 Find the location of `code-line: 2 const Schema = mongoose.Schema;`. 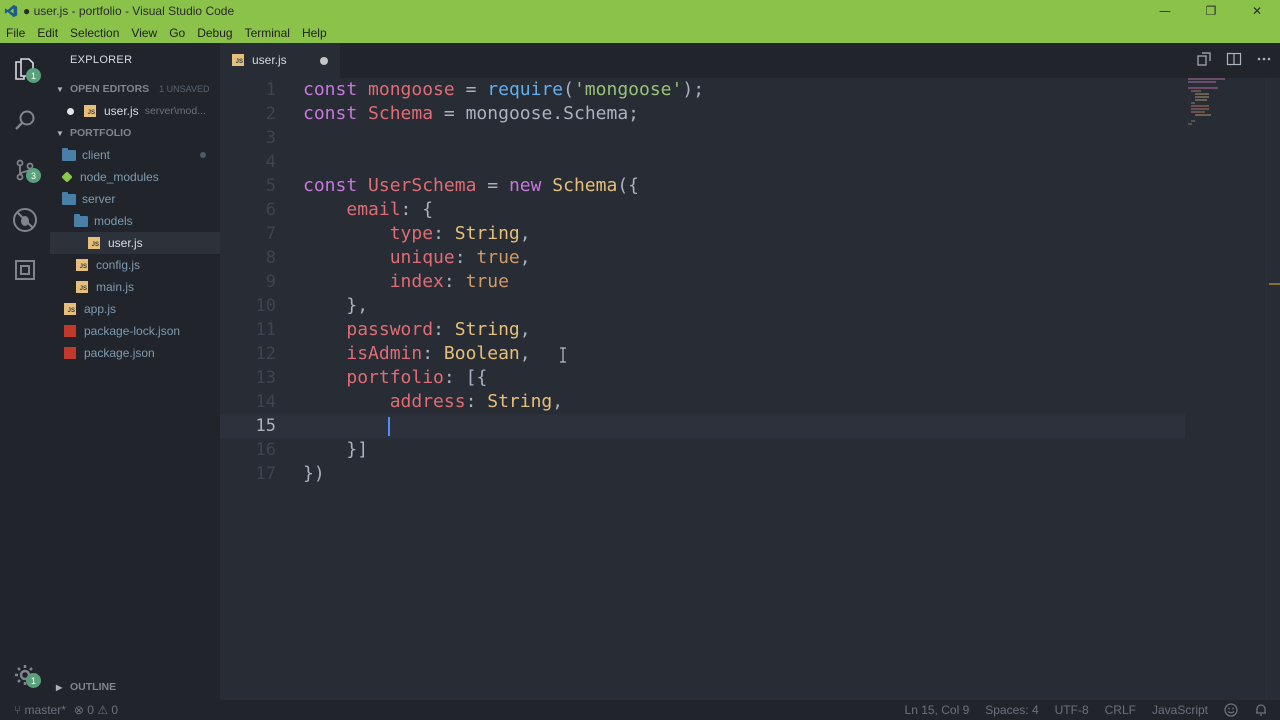

code-line: 2 const Schema = mongoose.Schema; is located at coordinates (702, 114).